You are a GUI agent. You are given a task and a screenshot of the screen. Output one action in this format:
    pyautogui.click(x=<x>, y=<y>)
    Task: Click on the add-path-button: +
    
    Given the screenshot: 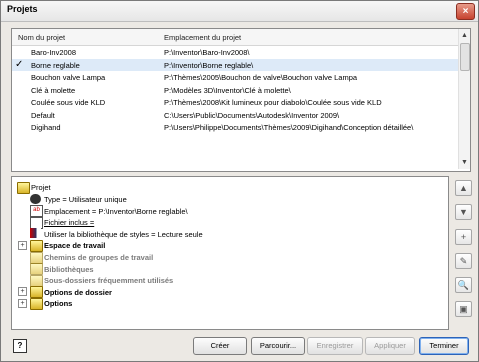 What is the action you would take?
    pyautogui.click(x=463, y=237)
    